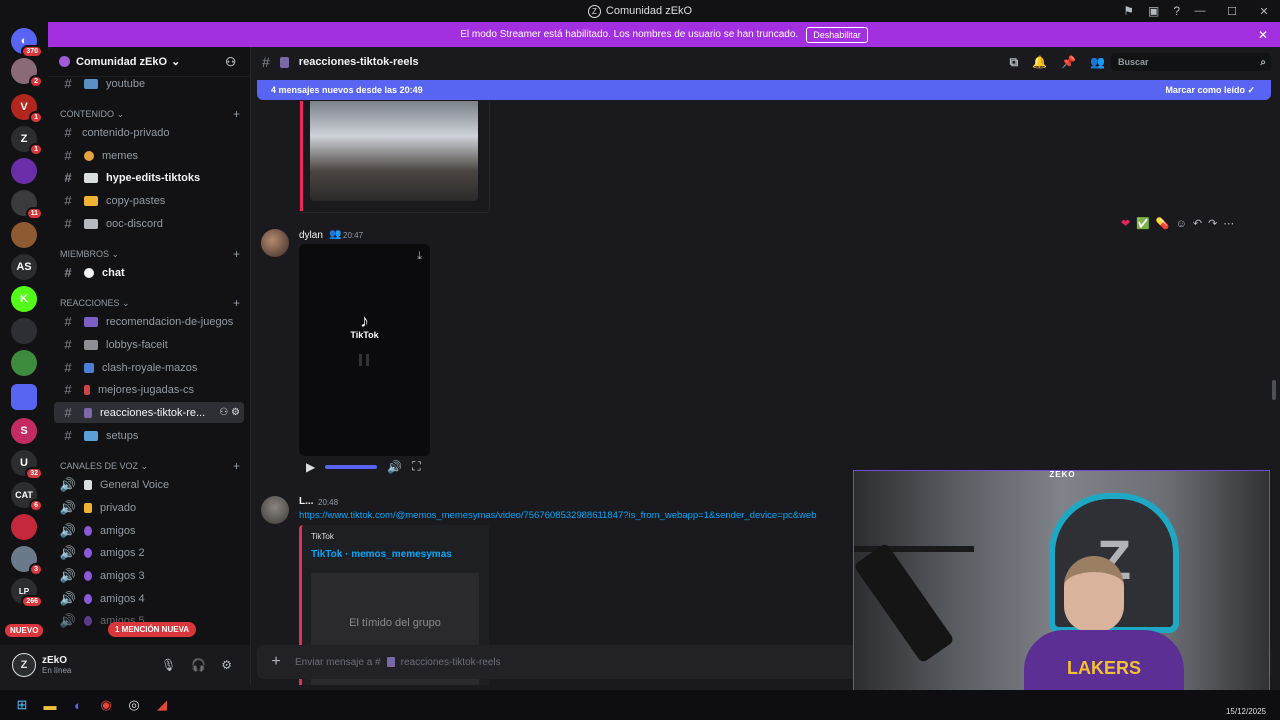  I want to click on windows-start-icon: ⊞, so click(22, 705).